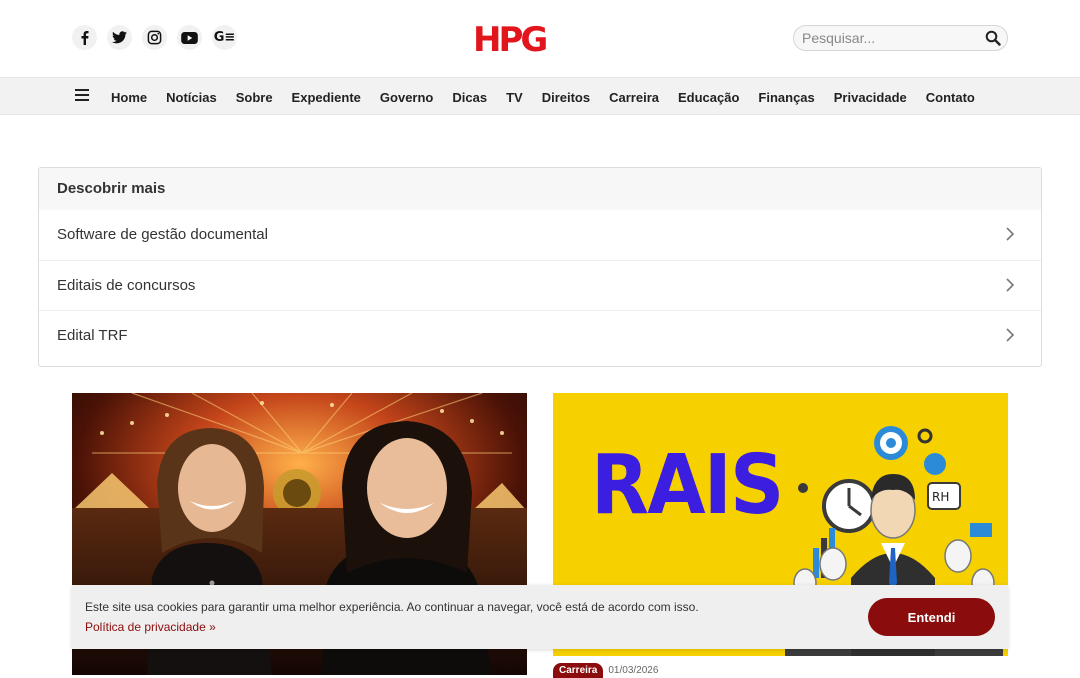  I want to click on rais-title-text: RAIS, so click(687, 485).